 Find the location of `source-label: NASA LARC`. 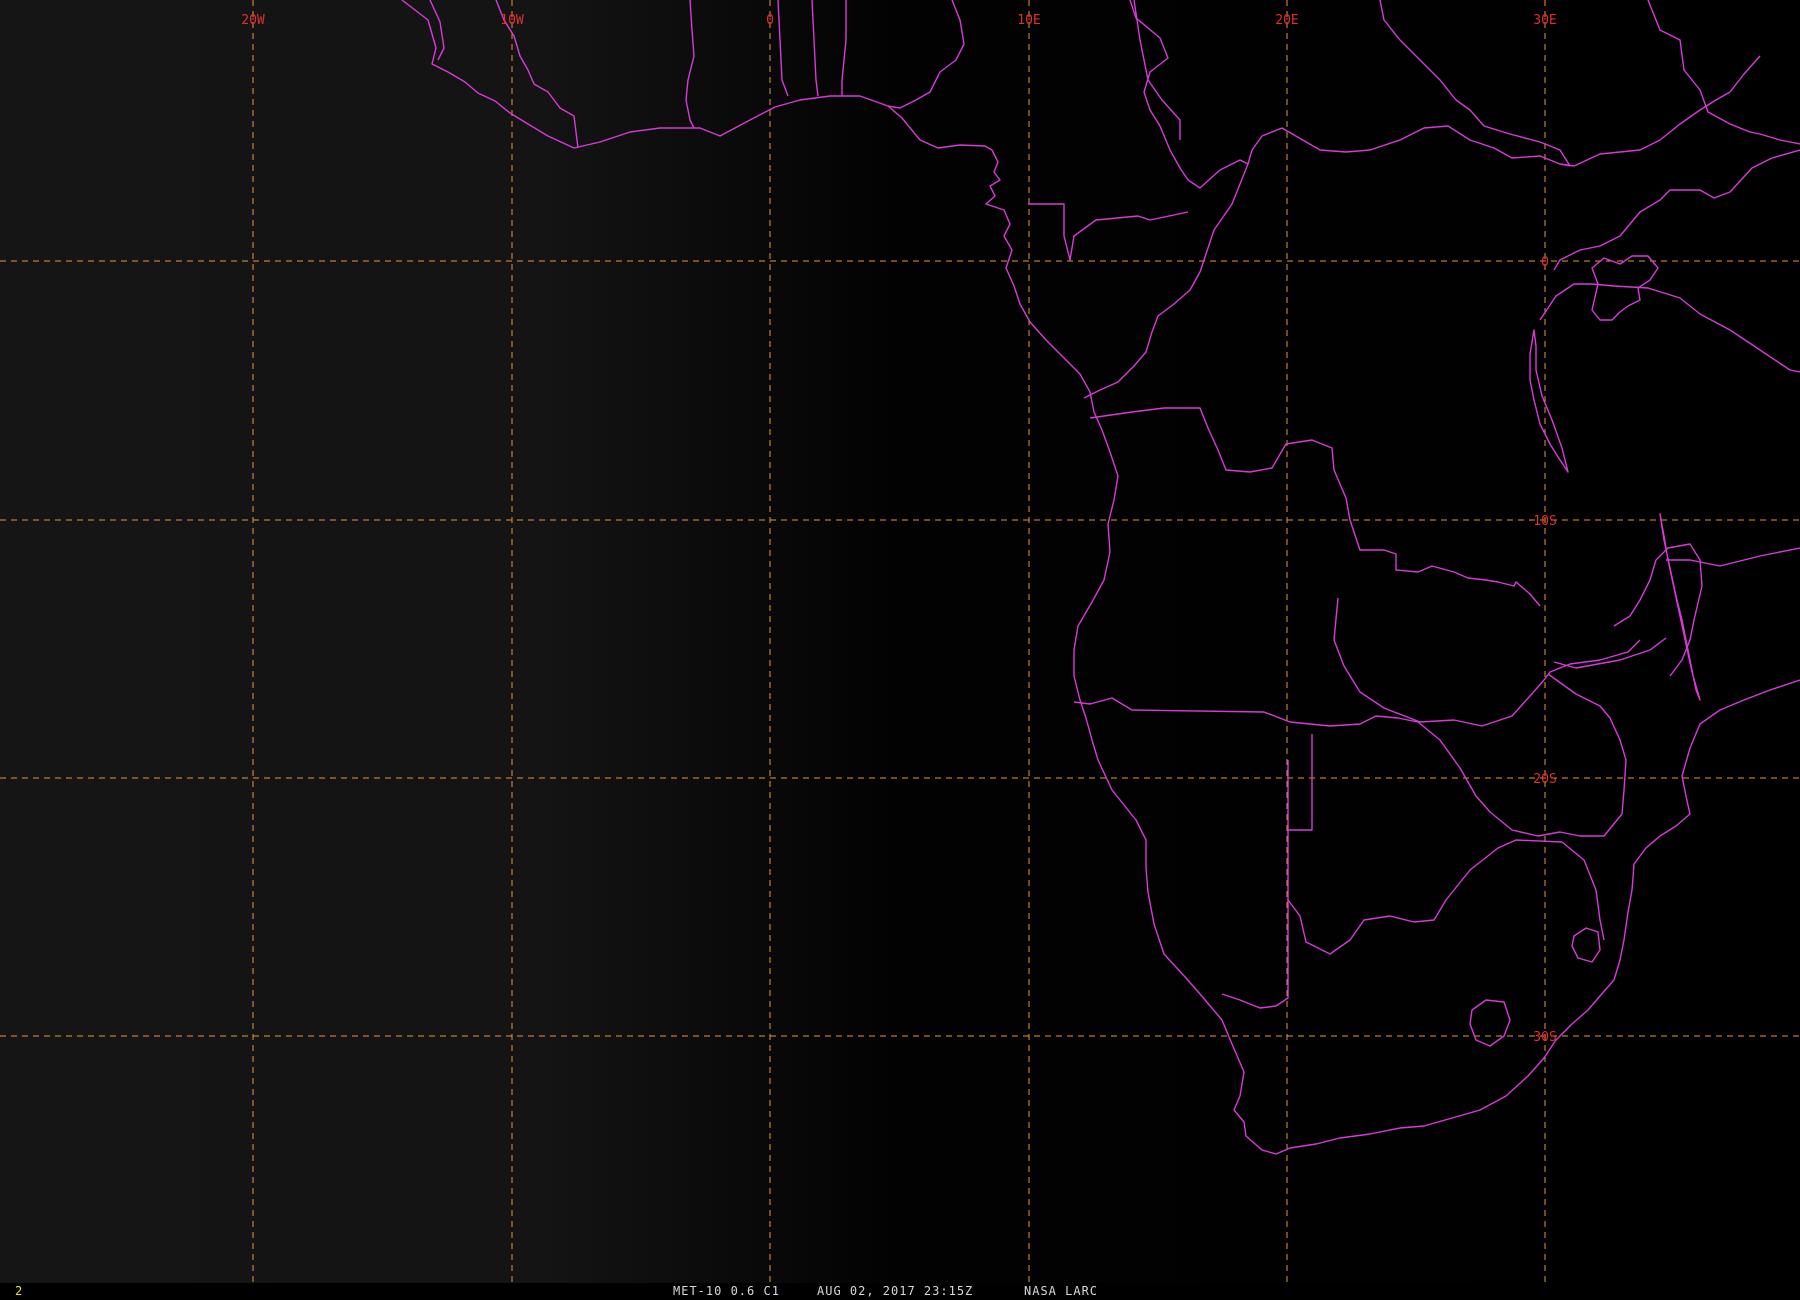

source-label: NASA LARC is located at coordinates (1061, 1291).